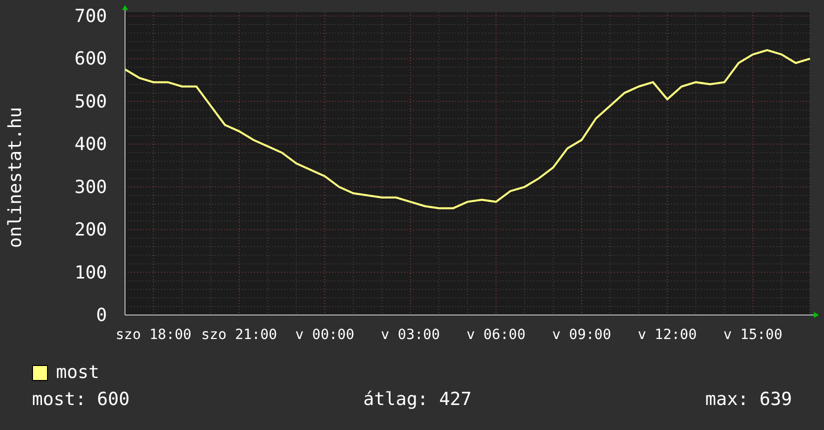  Describe the element at coordinates (15, 177) in the screenshot. I see `axis-title: onlinestat.hu` at that location.